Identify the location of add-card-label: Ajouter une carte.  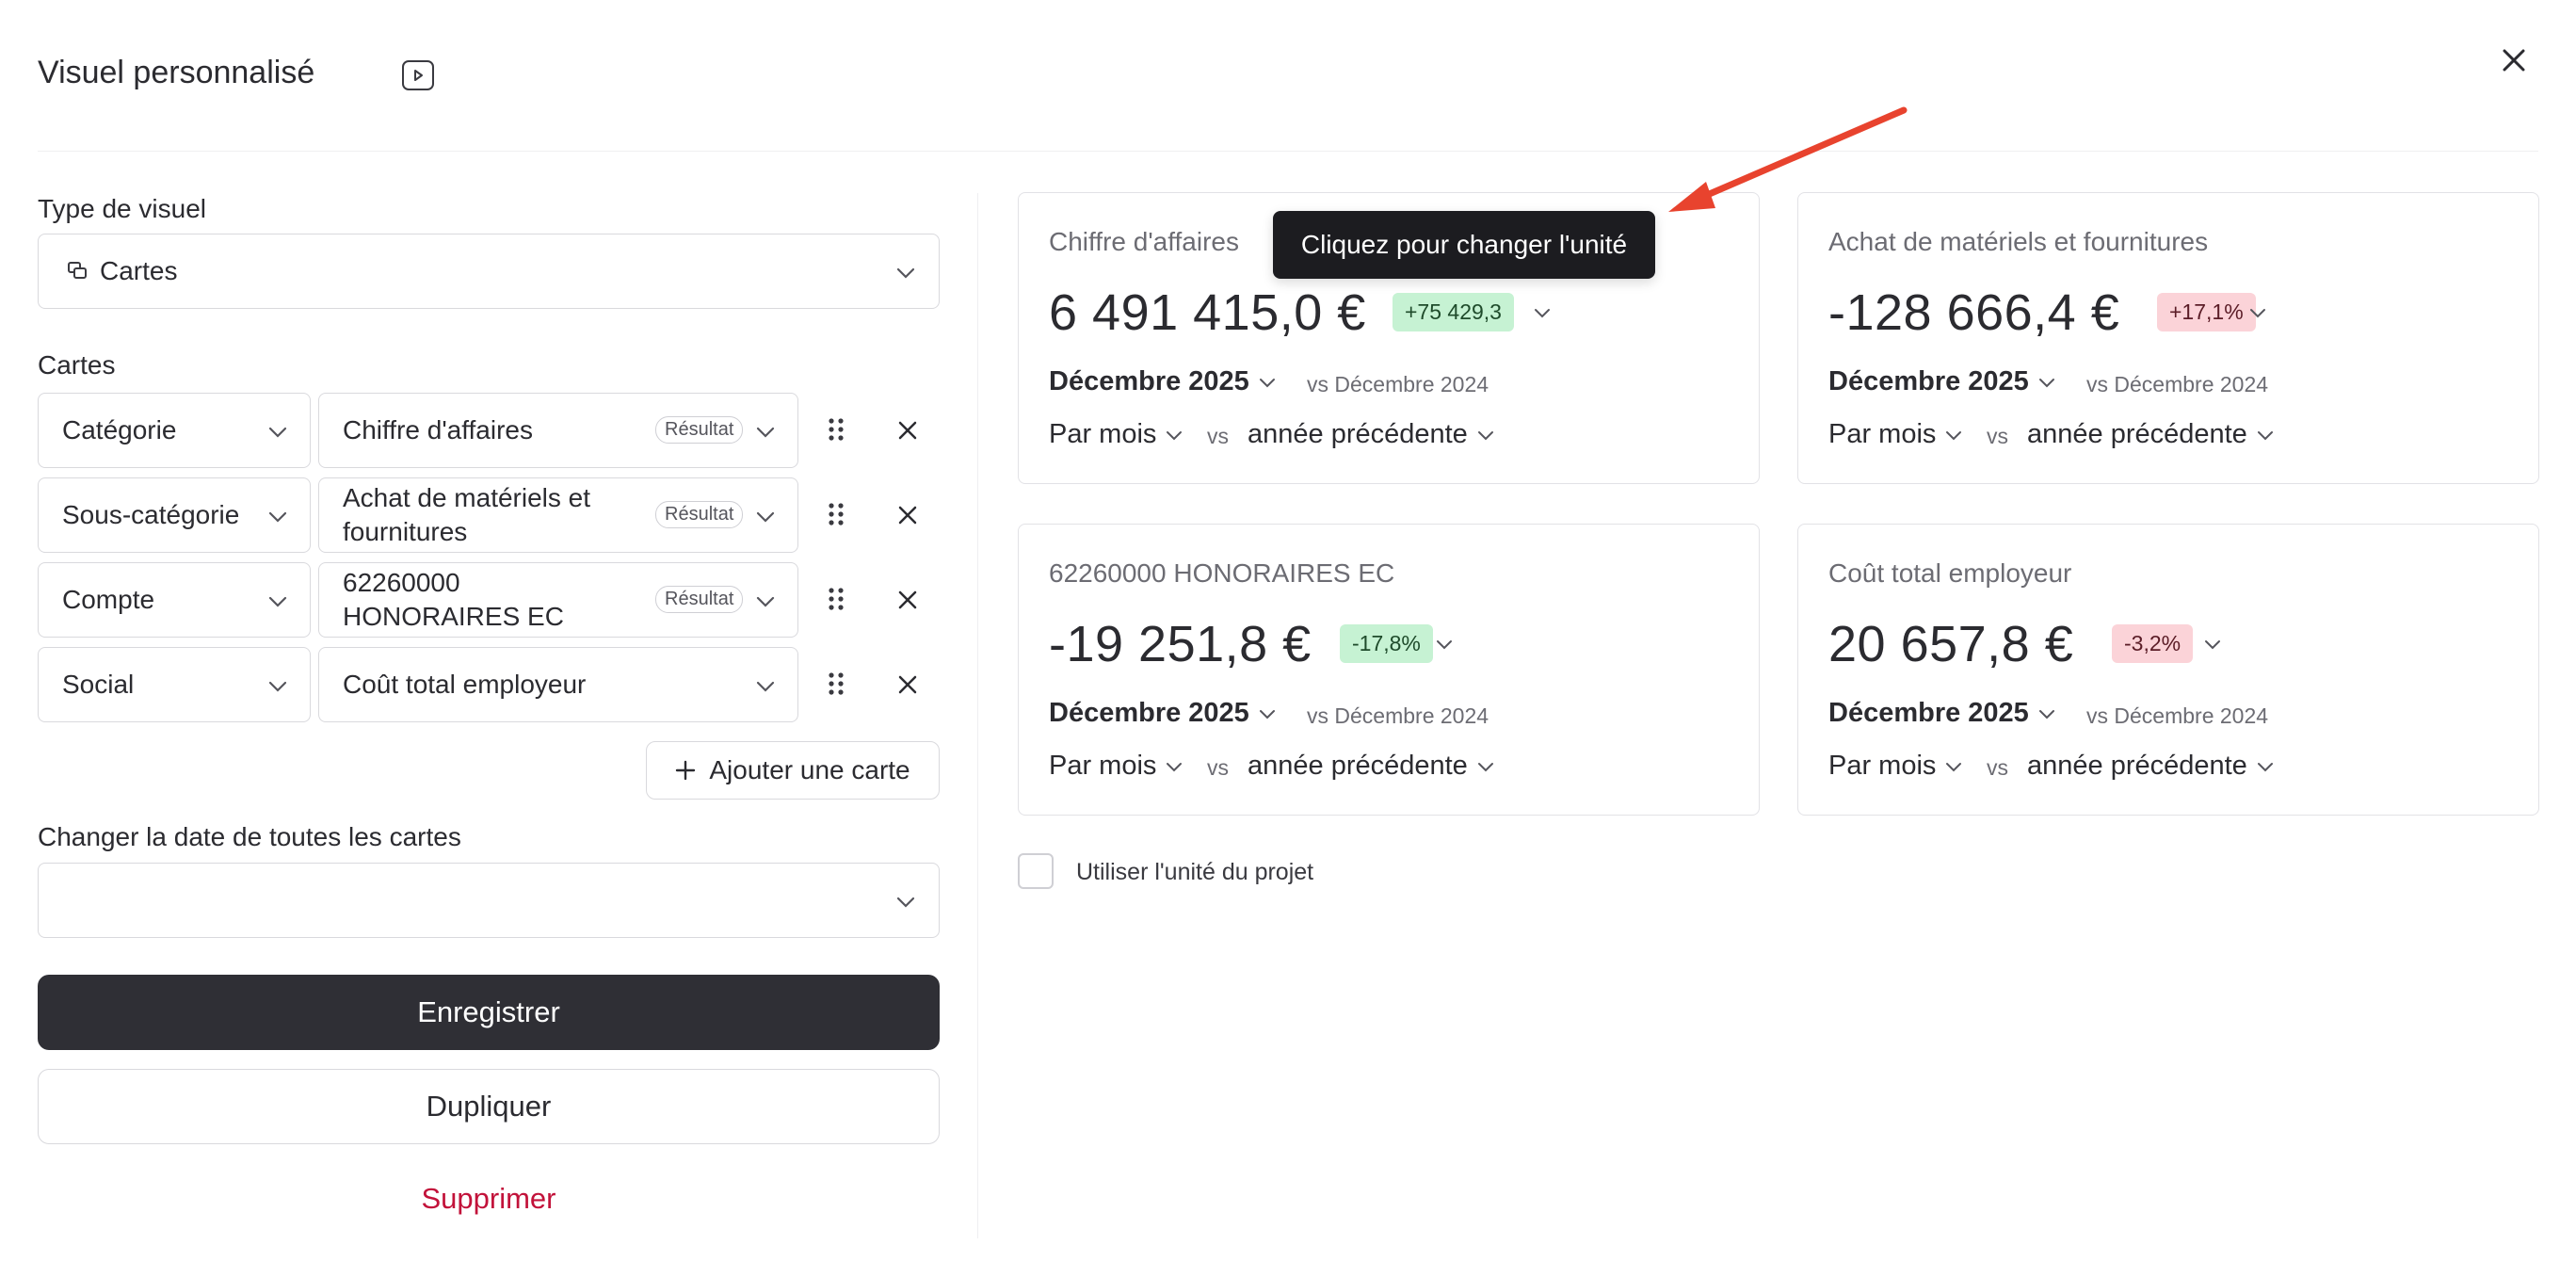
(809, 769).